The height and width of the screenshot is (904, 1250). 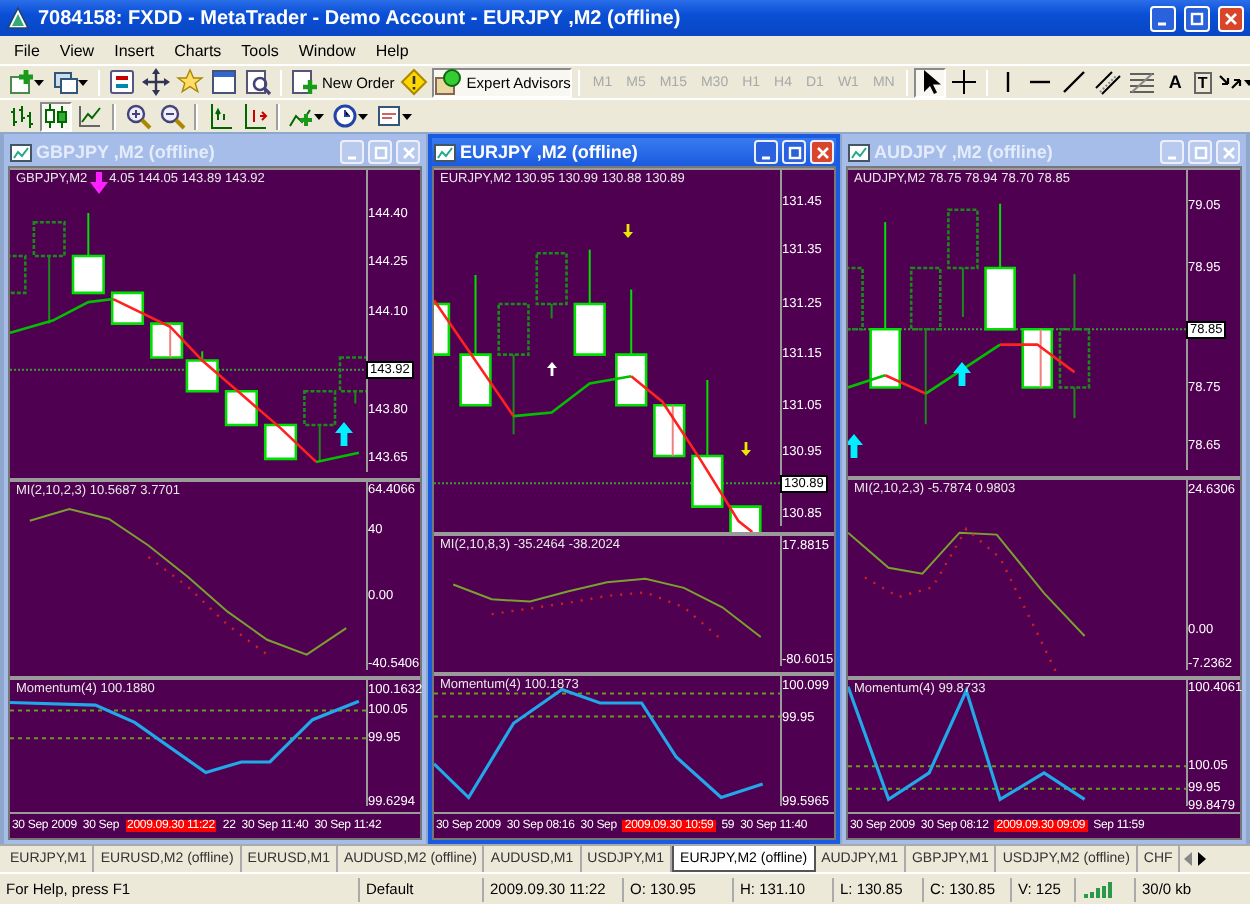 I want to click on warning-icon, so click(x=414, y=82).